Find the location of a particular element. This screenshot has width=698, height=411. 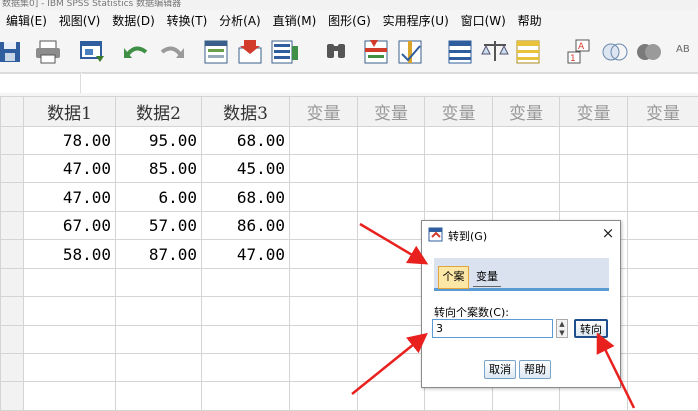

variables-icon is located at coordinates (285, 52).